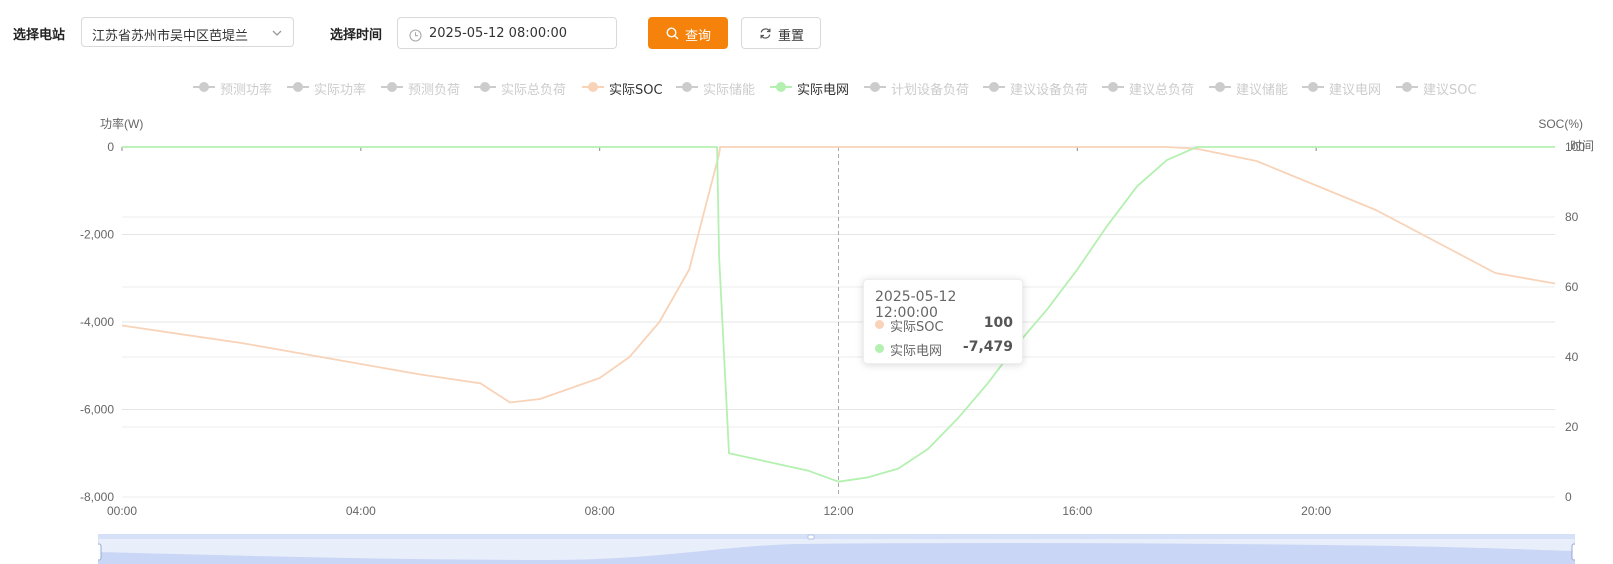  I want to click on x-tick-label: 20:00, so click(1316, 511).